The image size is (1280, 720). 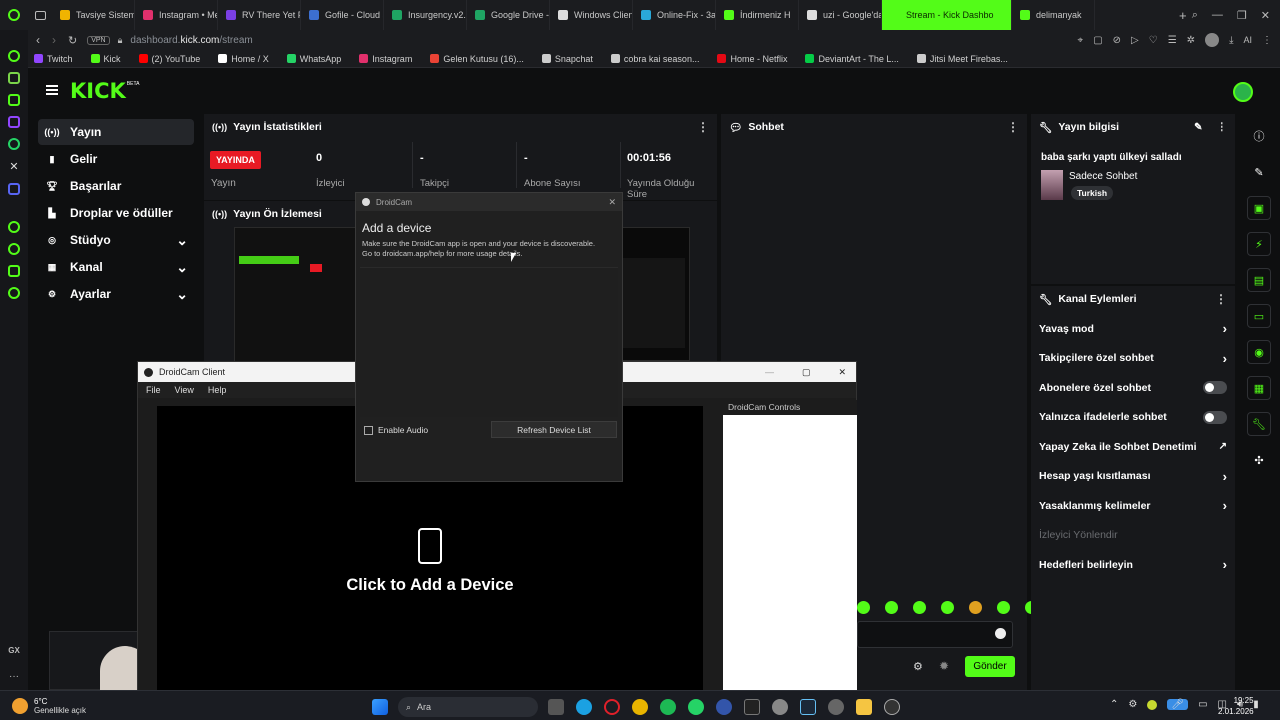 I want to click on tab-manager-icon, so click(x=40, y=15).